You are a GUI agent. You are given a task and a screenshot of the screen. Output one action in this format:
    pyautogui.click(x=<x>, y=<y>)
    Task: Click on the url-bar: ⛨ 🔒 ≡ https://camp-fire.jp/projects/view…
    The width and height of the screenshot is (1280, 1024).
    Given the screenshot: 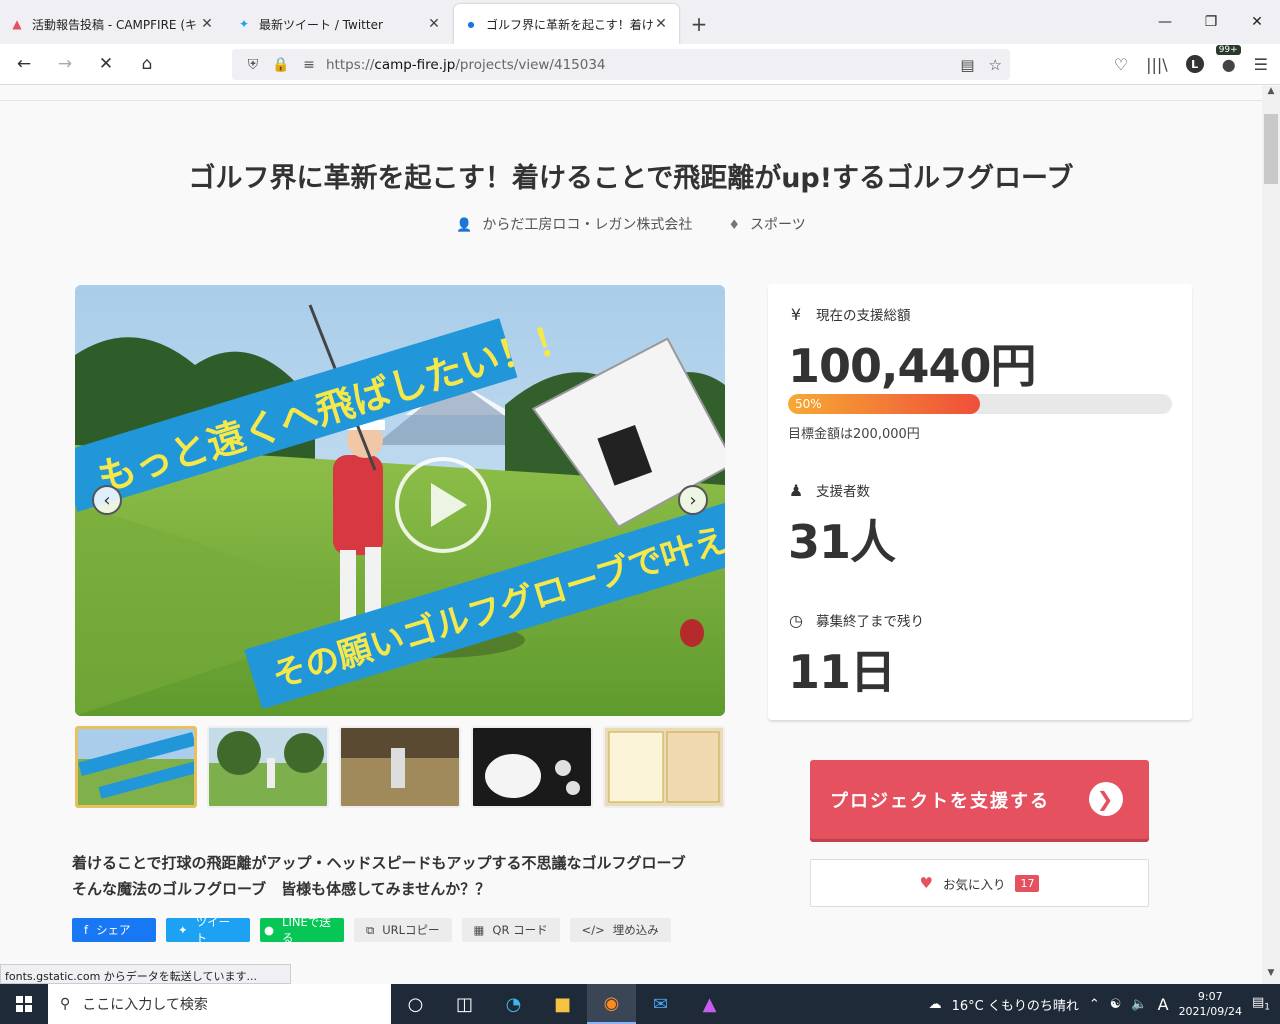 What is the action you would take?
    pyautogui.click(x=621, y=64)
    